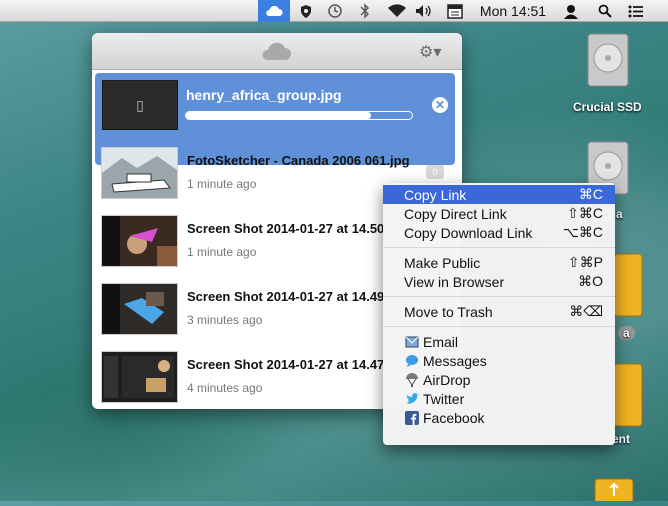  I want to click on email-icon, so click(411, 341).